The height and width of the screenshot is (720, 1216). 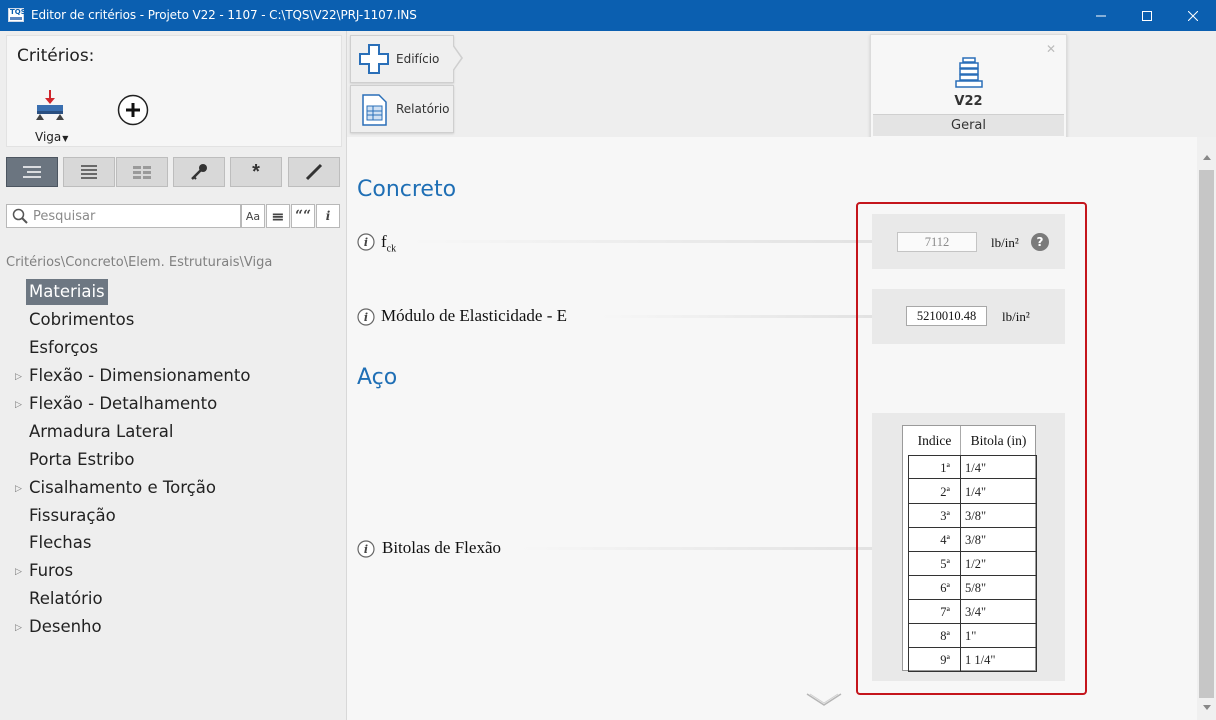 I want to click on align-view-icon, so click(x=89, y=172).